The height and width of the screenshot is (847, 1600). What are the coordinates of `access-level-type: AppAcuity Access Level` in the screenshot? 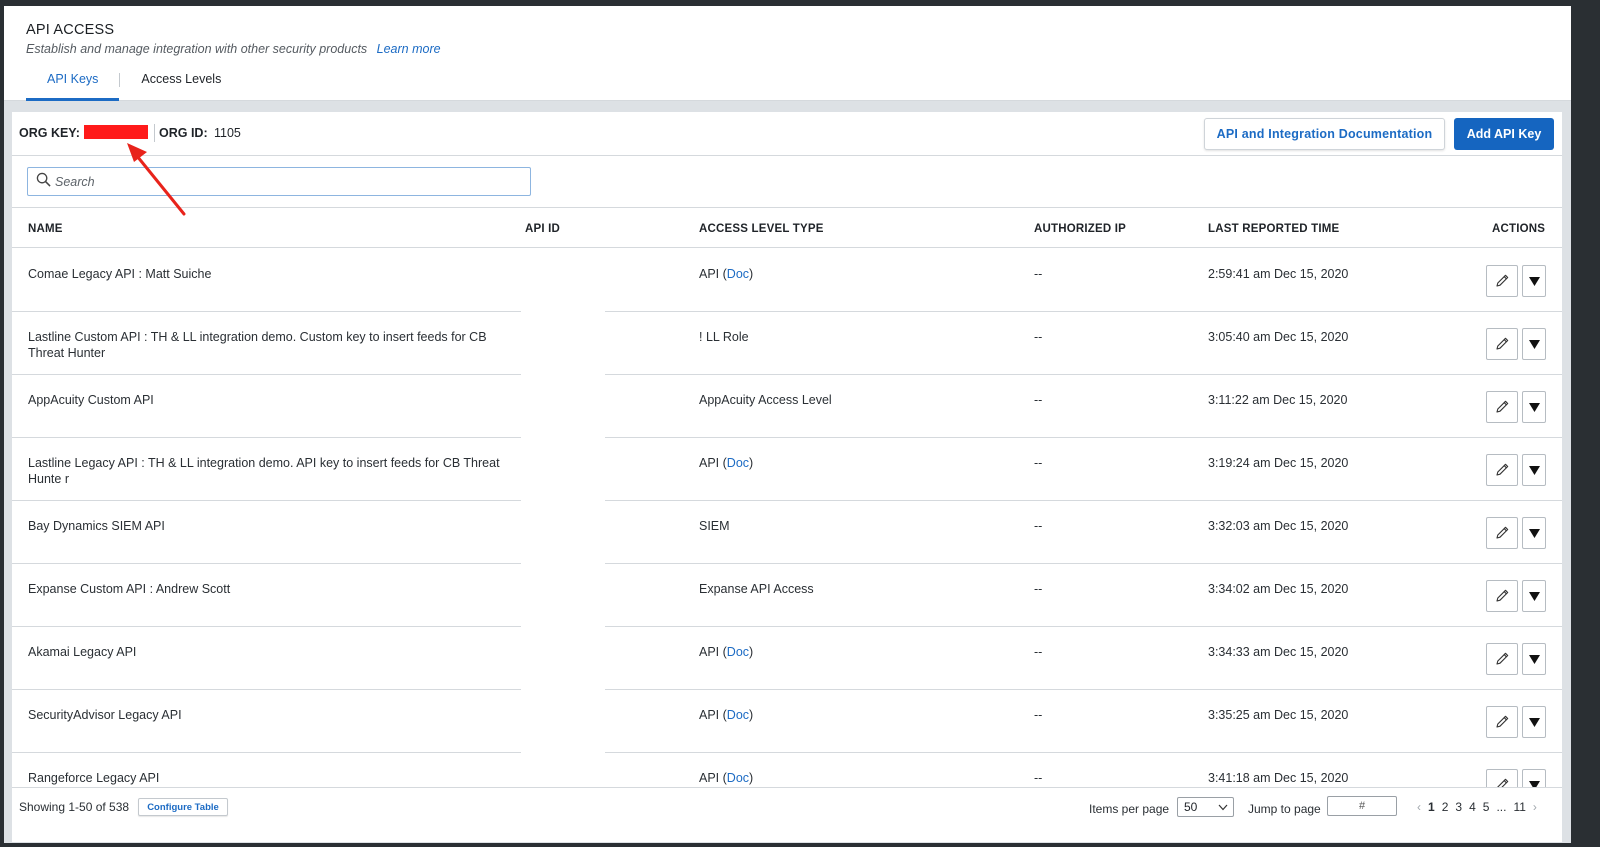 It's located at (765, 400).